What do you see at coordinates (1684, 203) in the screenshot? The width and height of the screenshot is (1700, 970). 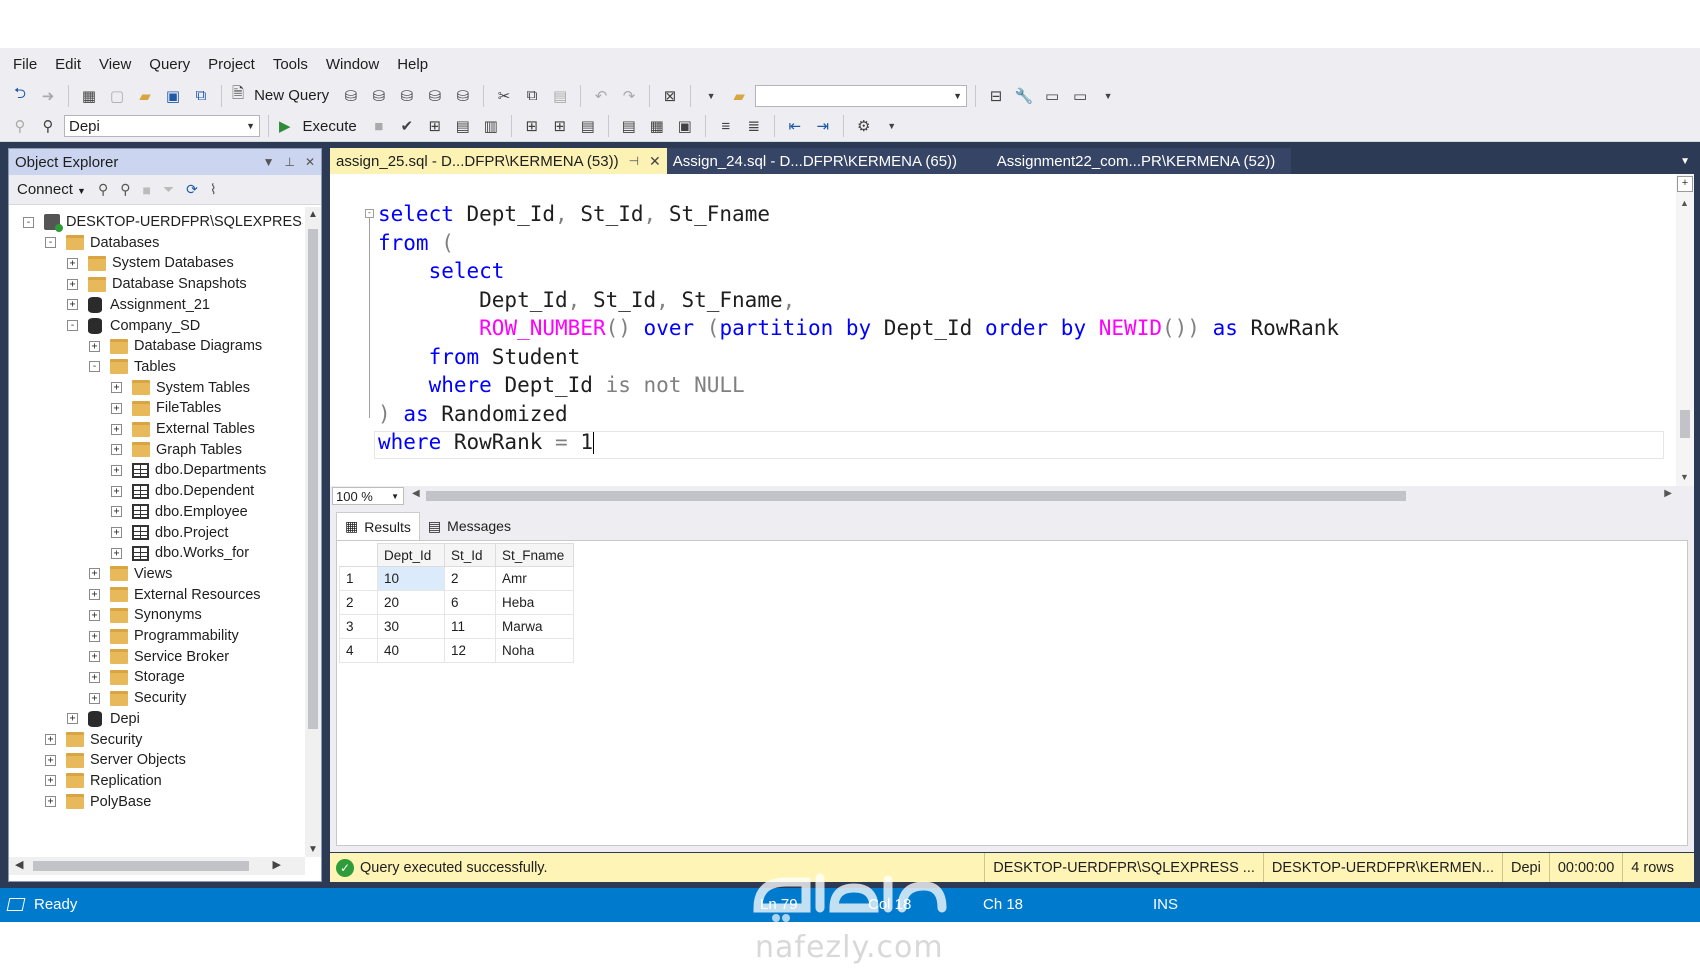 I see `chevron-up-icon: ▲` at bounding box center [1684, 203].